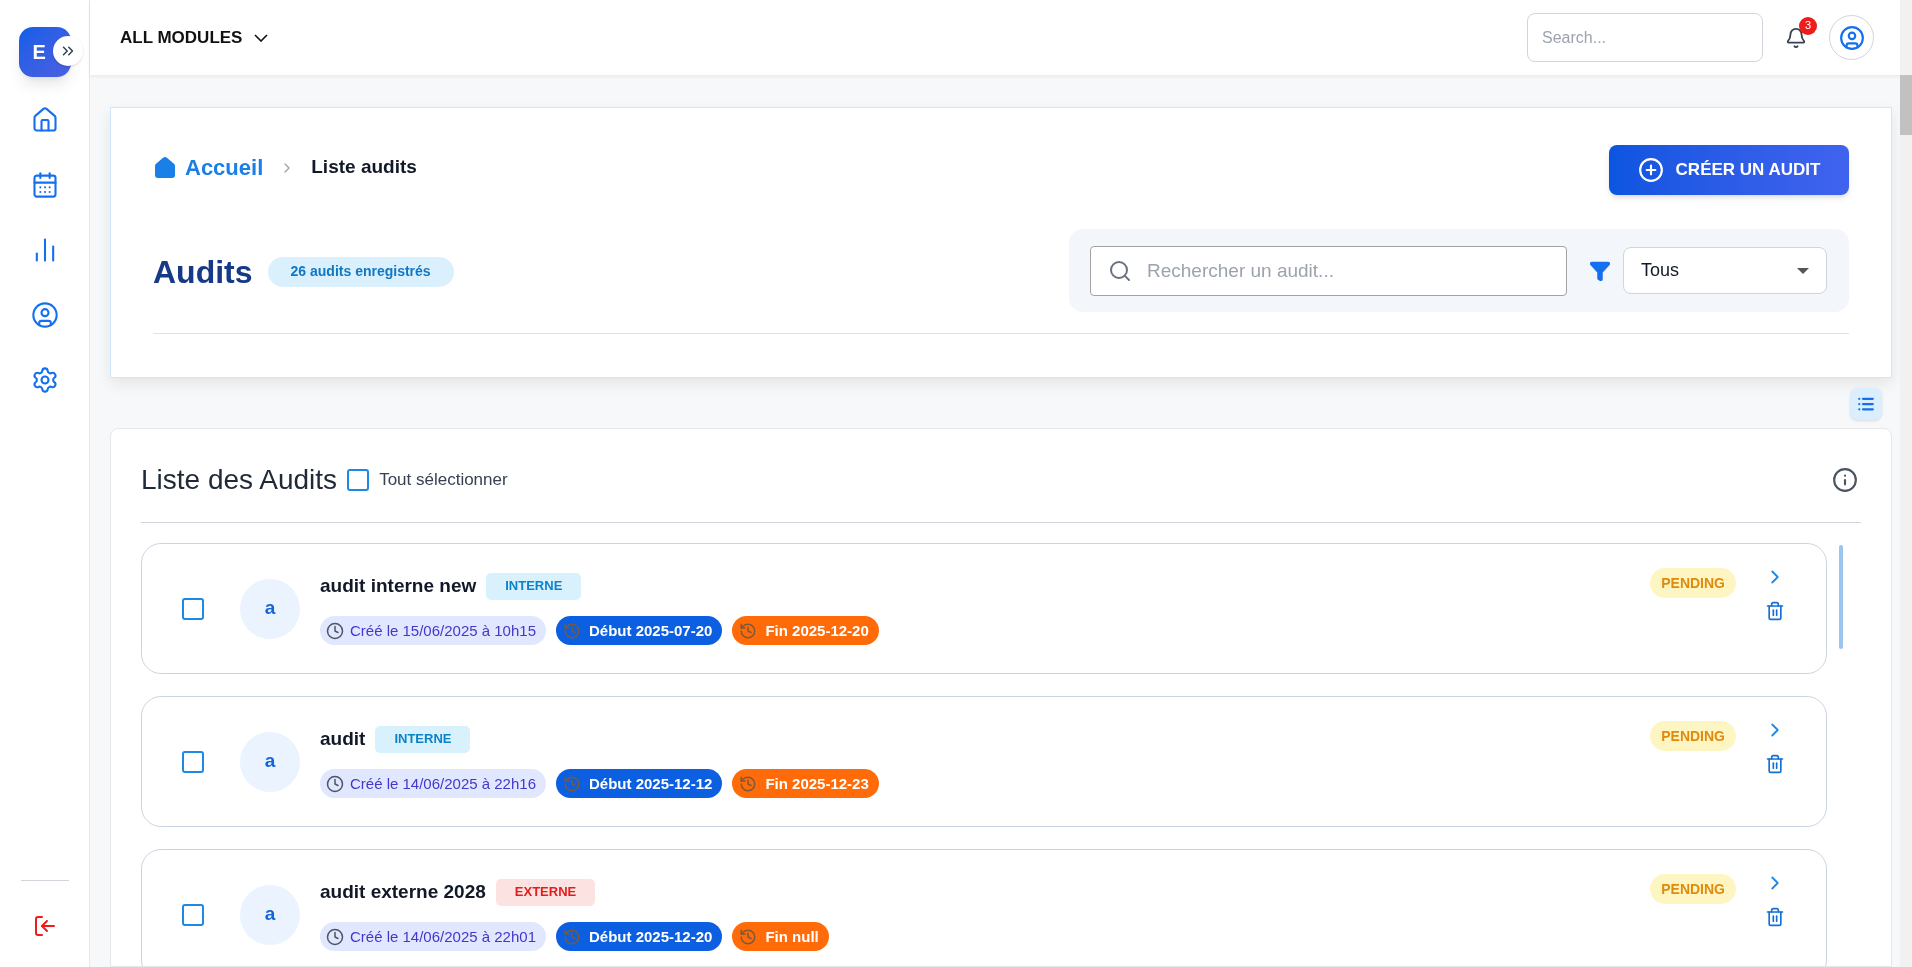  What do you see at coordinates (780, 937) in the screenshot?
I see `end-date-chip: Fin null` at bounding box center [780, 937].